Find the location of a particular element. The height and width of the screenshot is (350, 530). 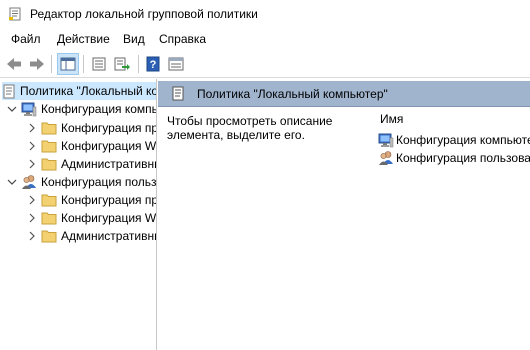

tree-item-computer-windows: Конфигурация Windows is located at coordinates (92, 146).